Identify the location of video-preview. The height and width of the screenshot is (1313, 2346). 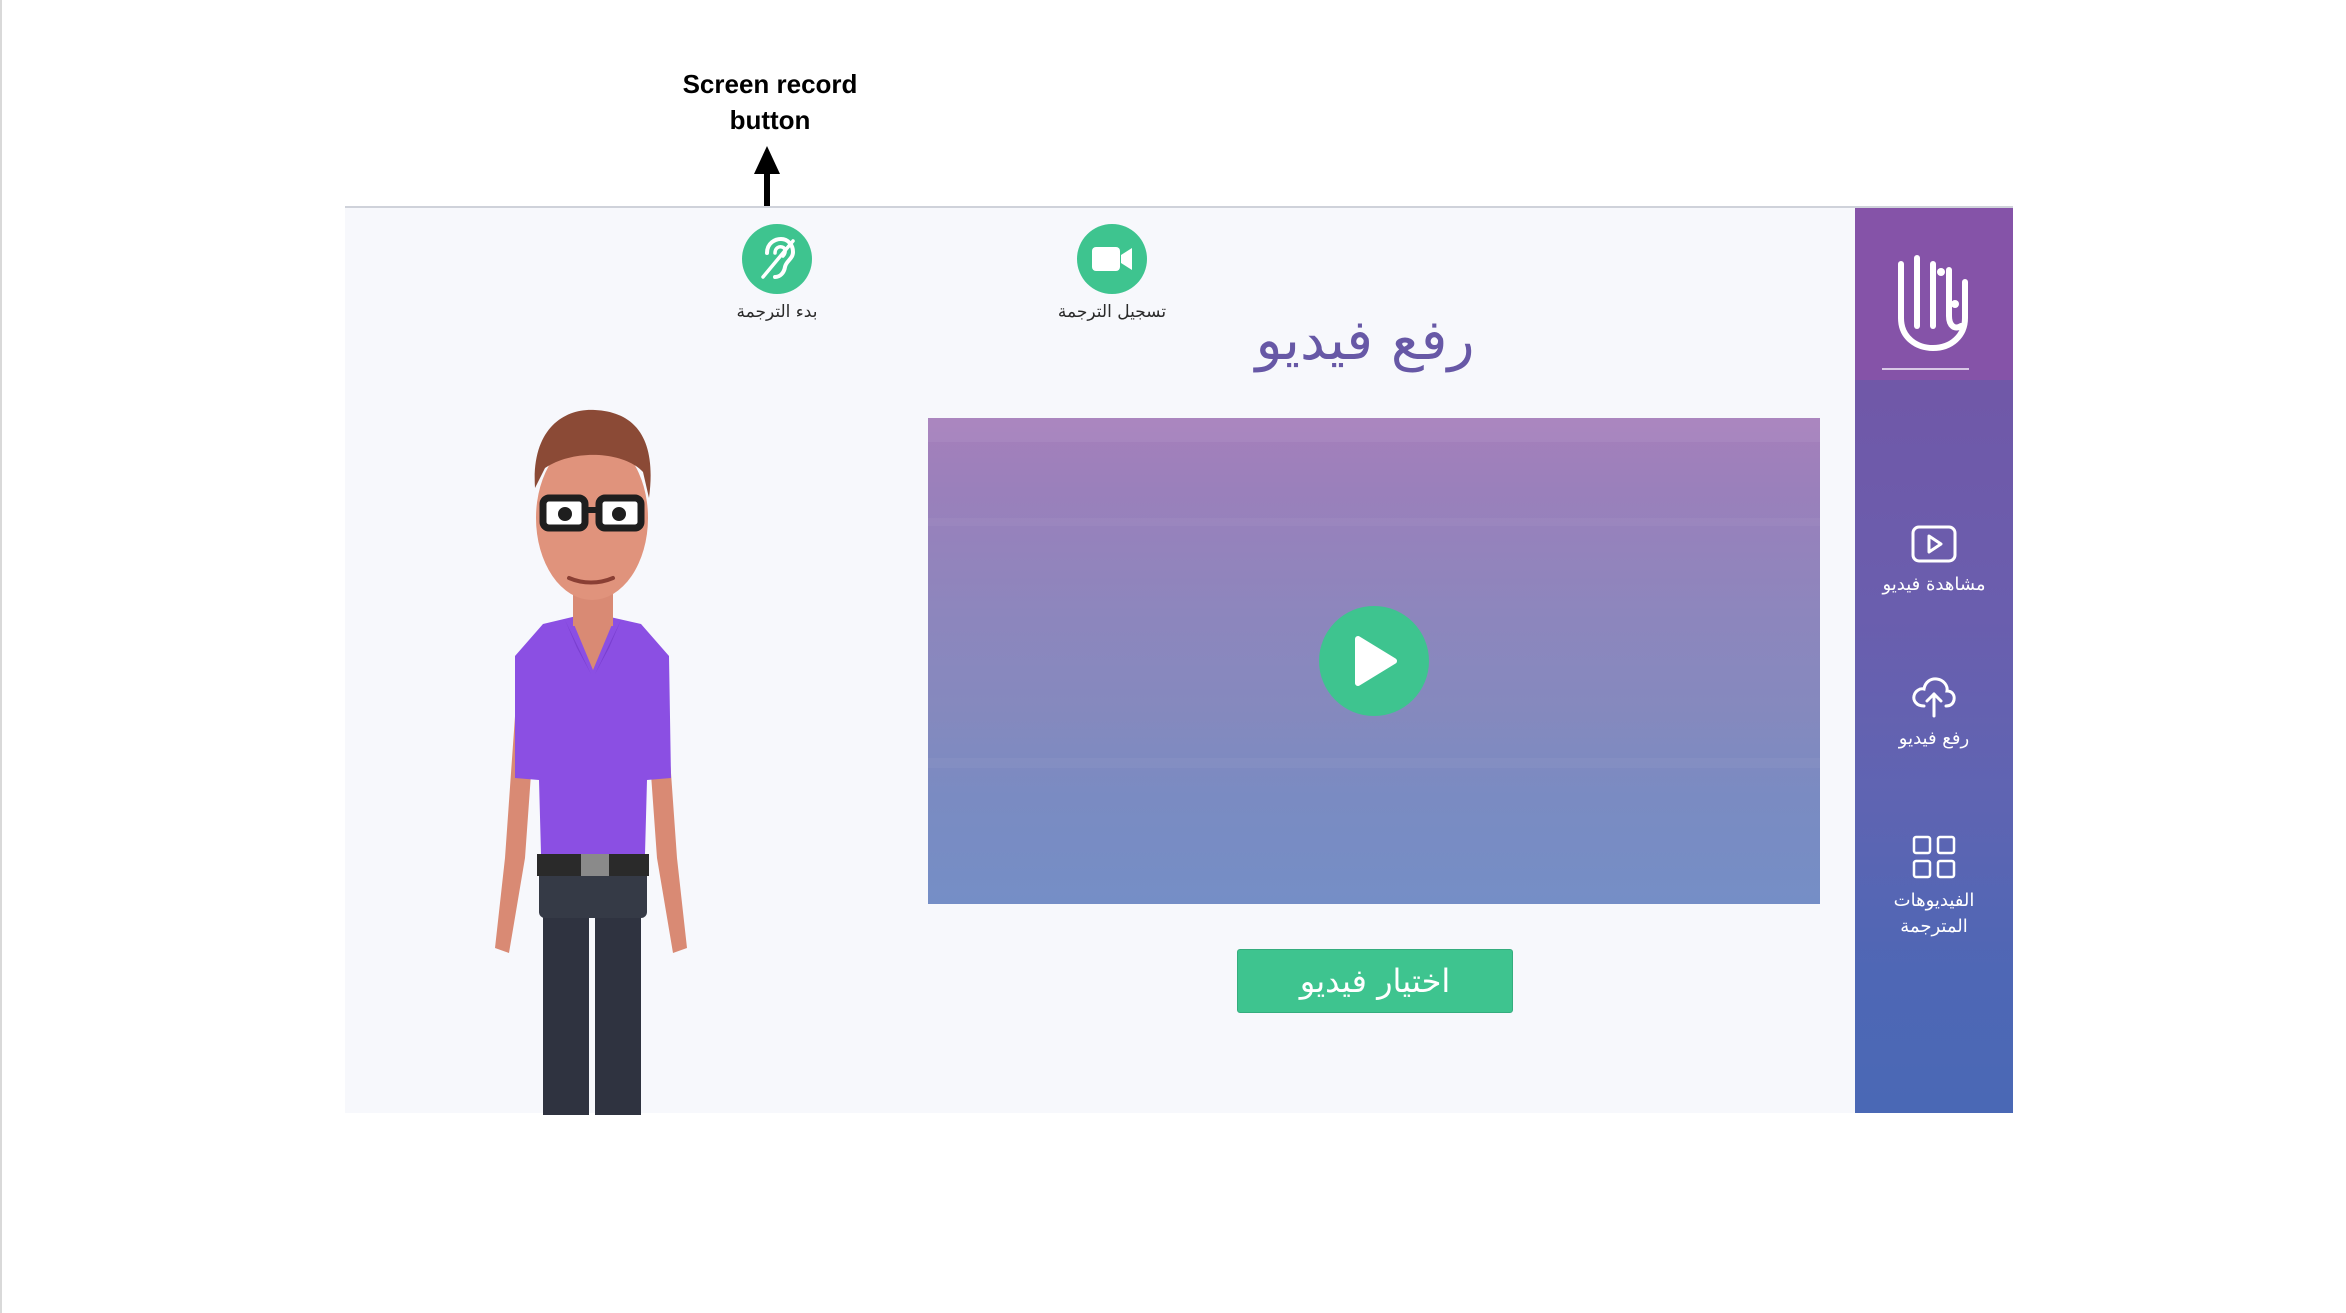
(1374, 661).